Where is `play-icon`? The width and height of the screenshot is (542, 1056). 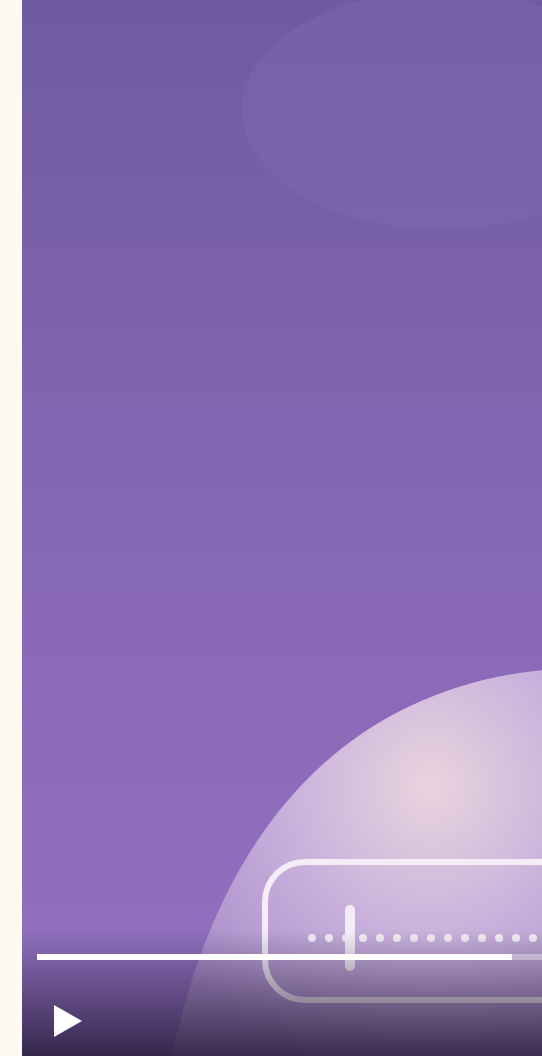
play-icon is located at coordinates (68, 1021).